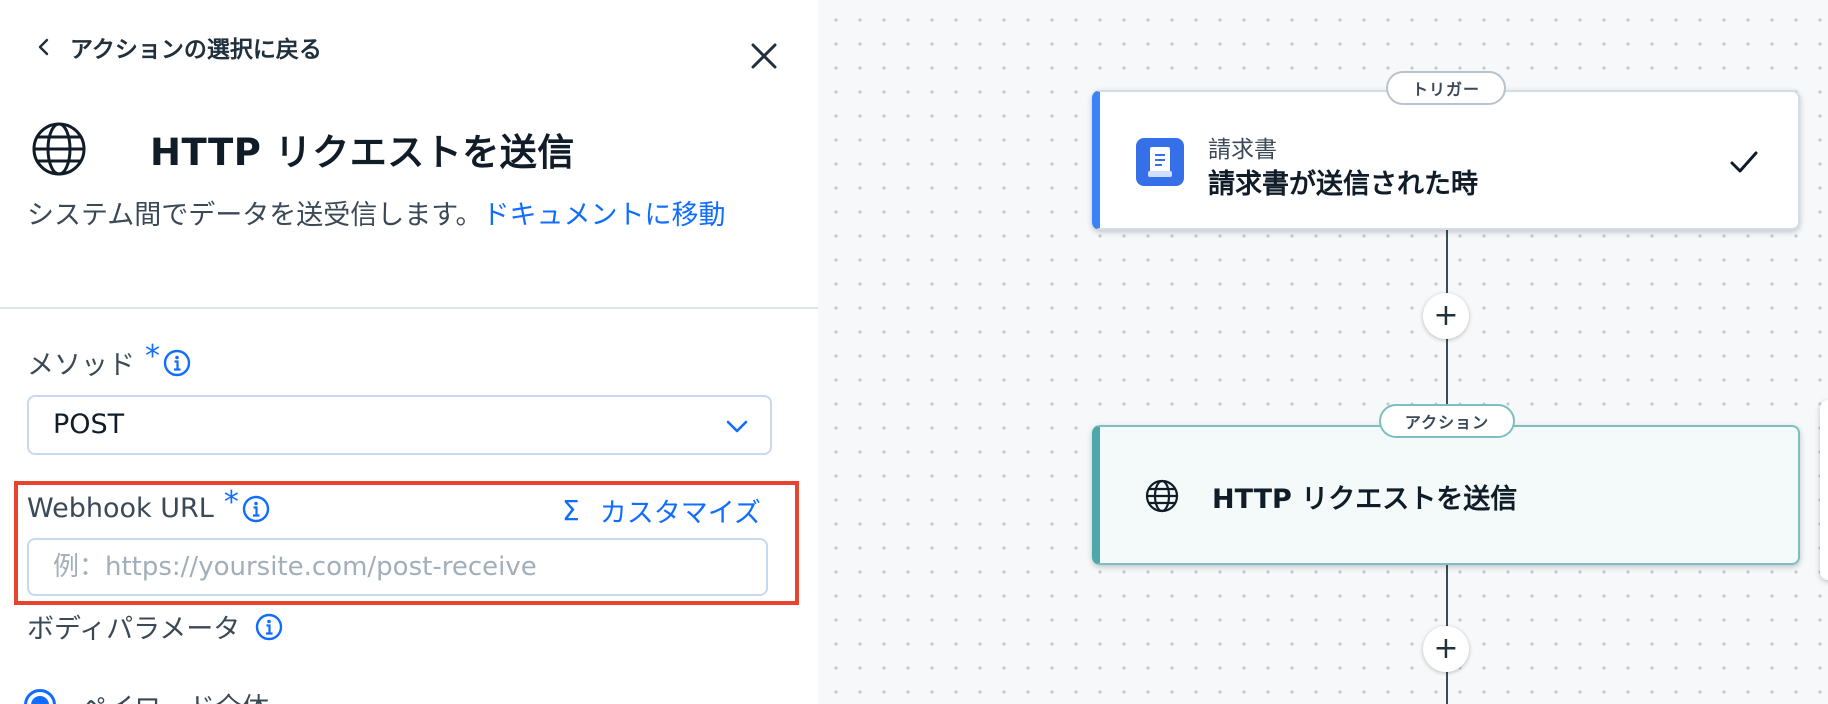 Image resolution: width=1828 pixels, height=704 pixels. I want to click on page-title: HTTP リクエストを送信, so click(362, 152).